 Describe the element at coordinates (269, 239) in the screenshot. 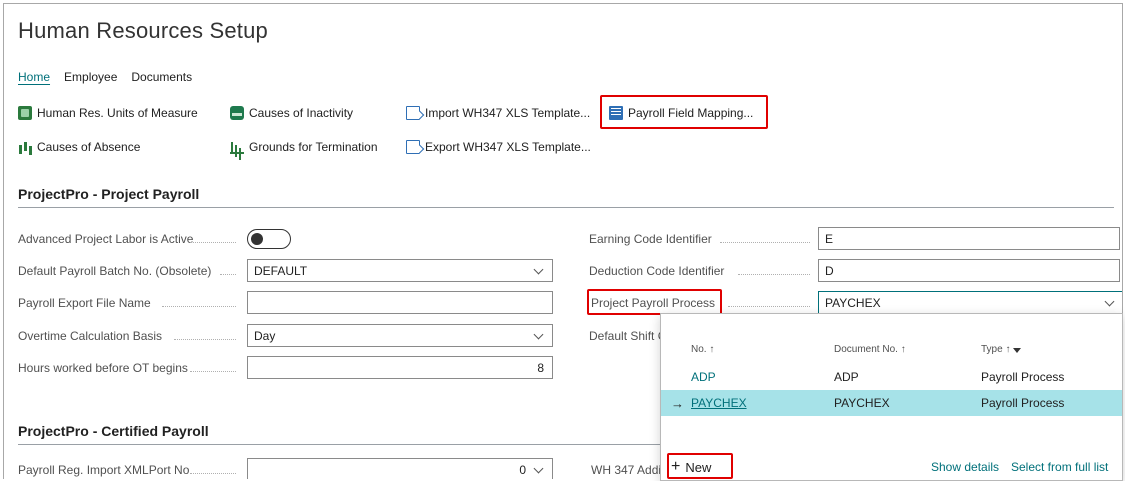

I see `advanced-labor-toggle` at that location.